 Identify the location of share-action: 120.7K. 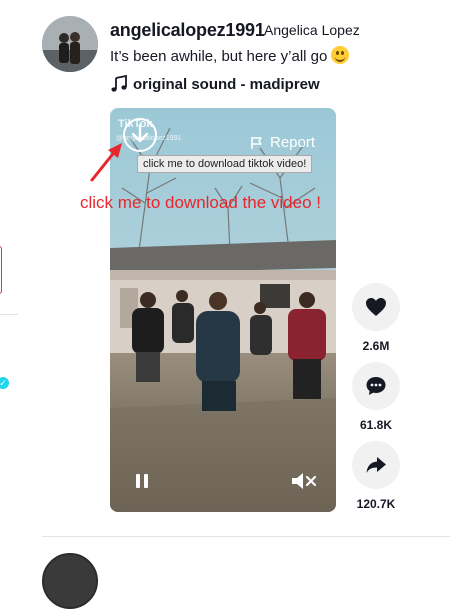
(376, 476).